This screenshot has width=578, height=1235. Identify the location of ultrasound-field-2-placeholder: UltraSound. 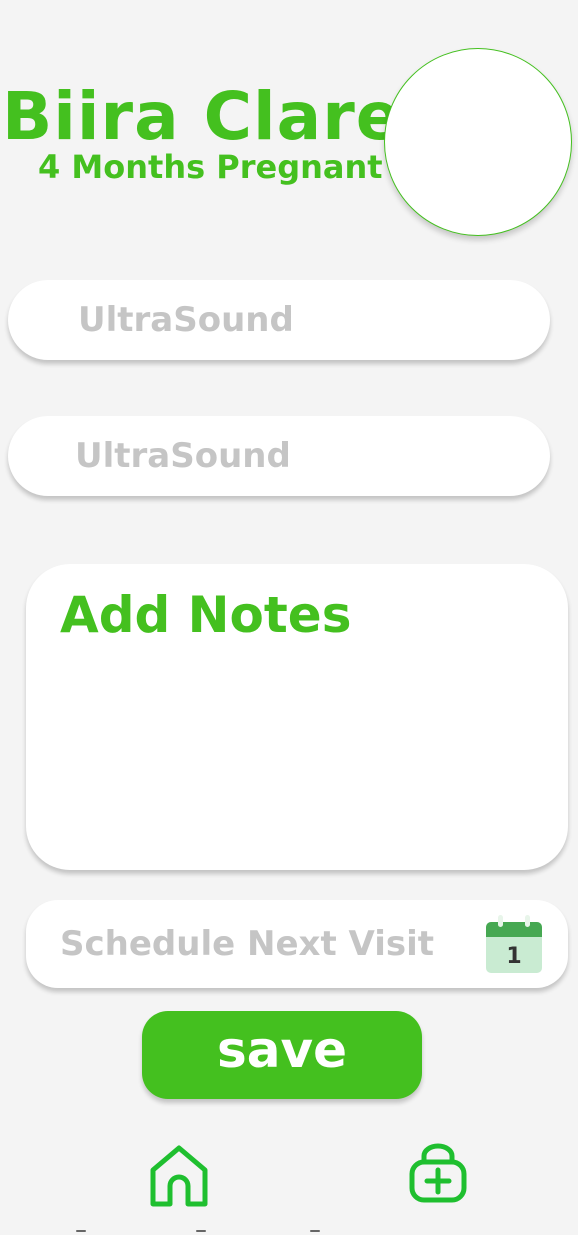
(183, 456).